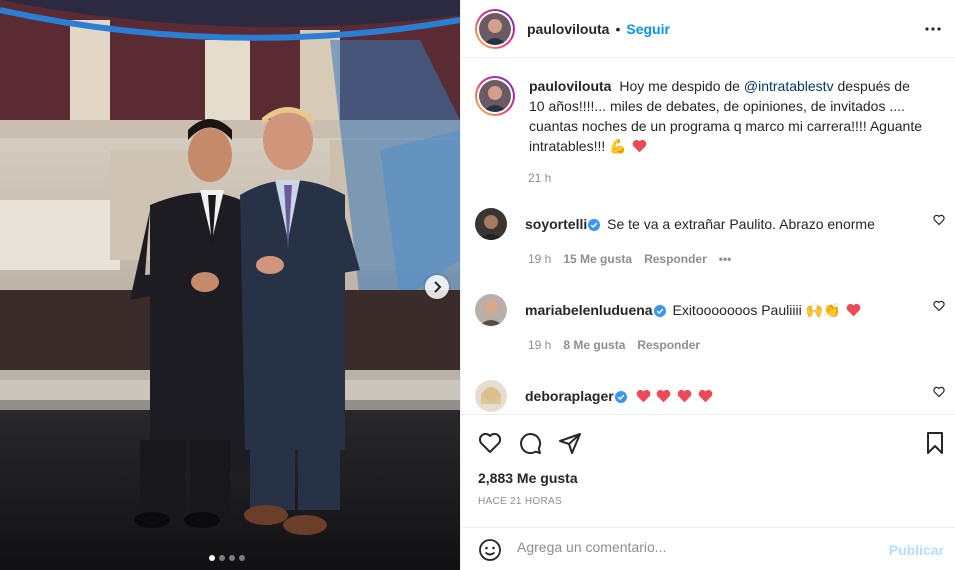 The width and height of the screenshot is (955, 570). What do you see at coordinates (520, 501) in the screenshot?
I see `post-time: HACE 21 HORAS` at bounding box center [520, 501].